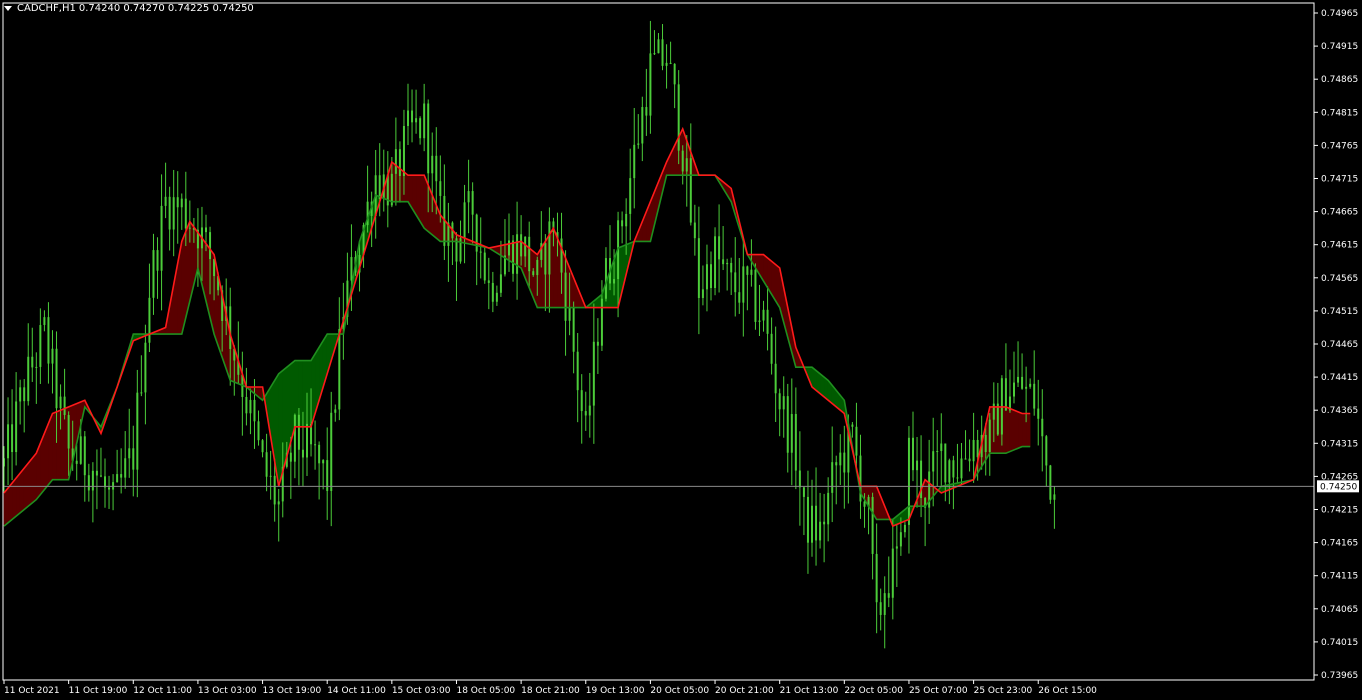 The image size is (1362, 700). Describe the element at coordinates (1339, 511) in the screenshot. I see `y-tick-label: 0.74215` at that location.